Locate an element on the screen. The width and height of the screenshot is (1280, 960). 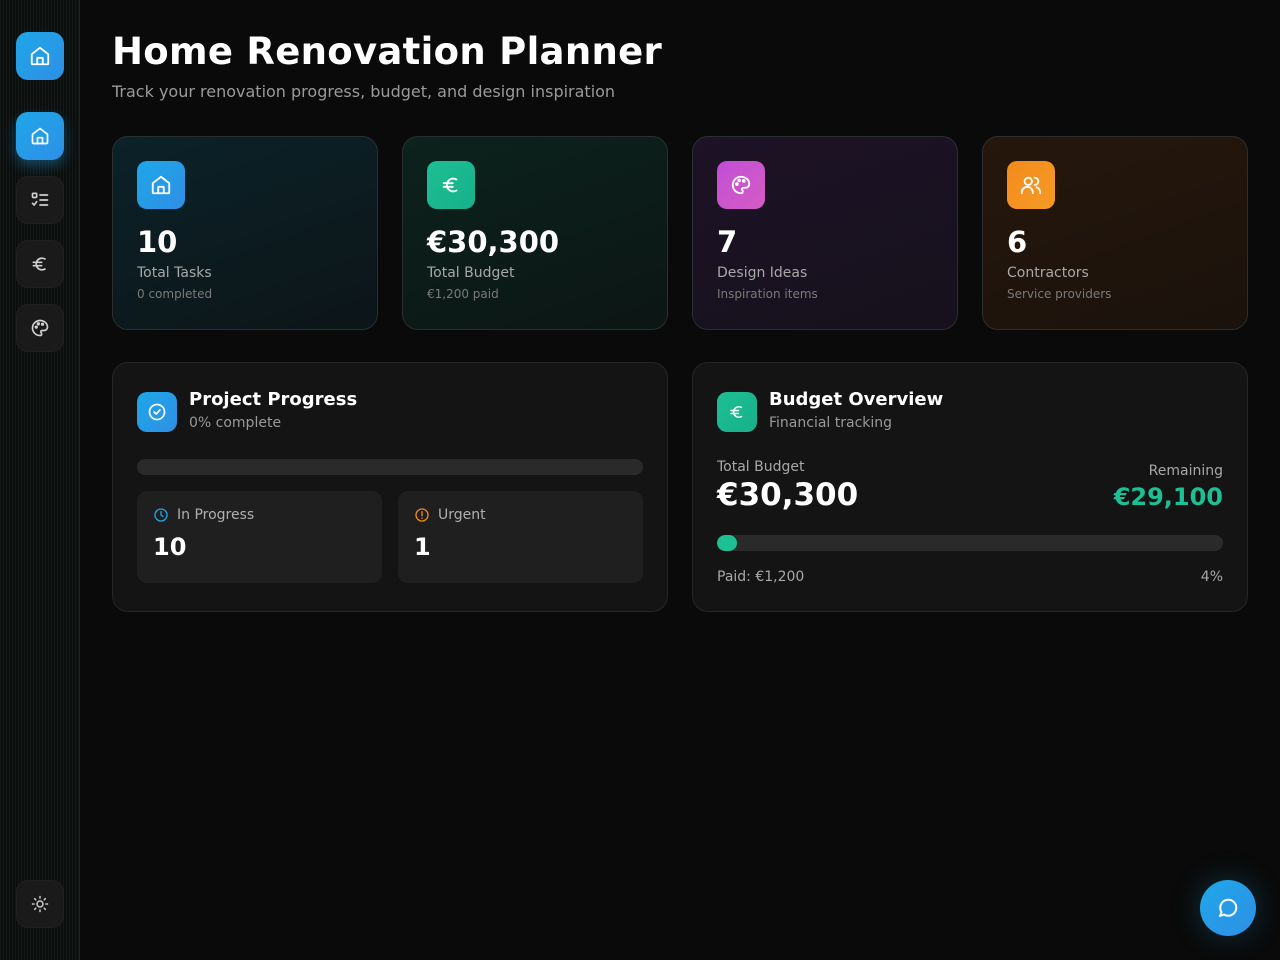
in-progress-value: 10 is located at coordinates (170, 547).